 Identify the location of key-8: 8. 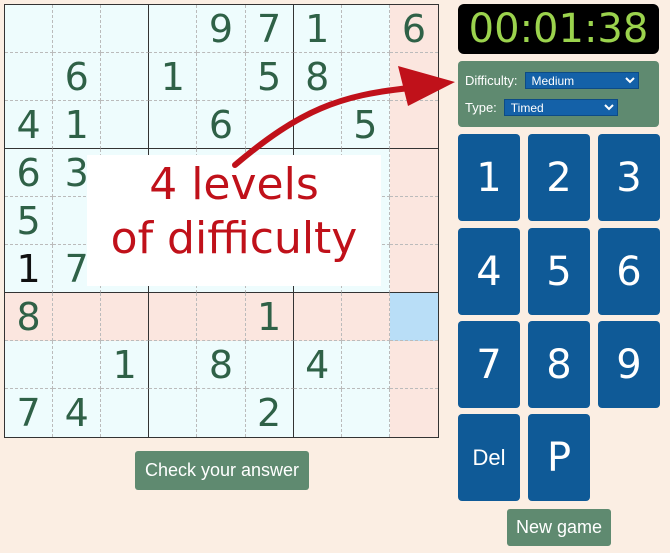
(559, 364).